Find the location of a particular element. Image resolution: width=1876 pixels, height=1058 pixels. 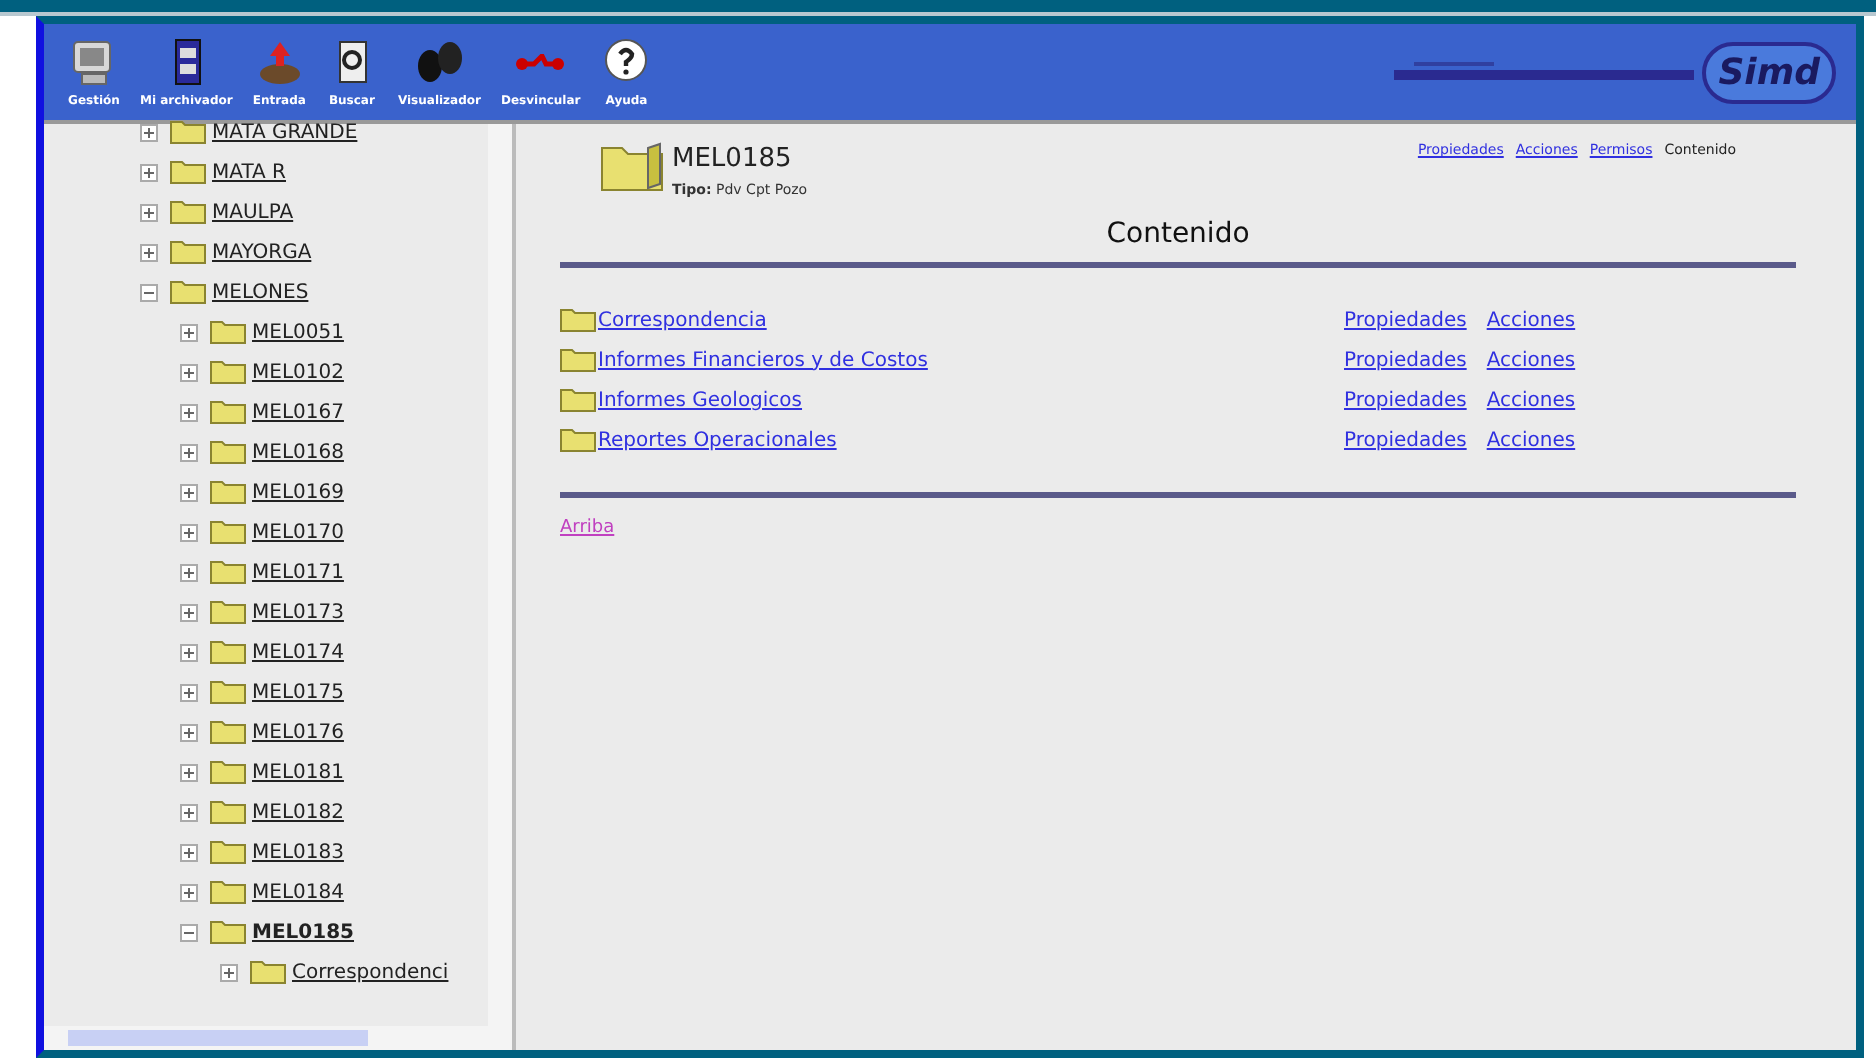

tree-item: MEL0170 is located at coordinates (298, 532).